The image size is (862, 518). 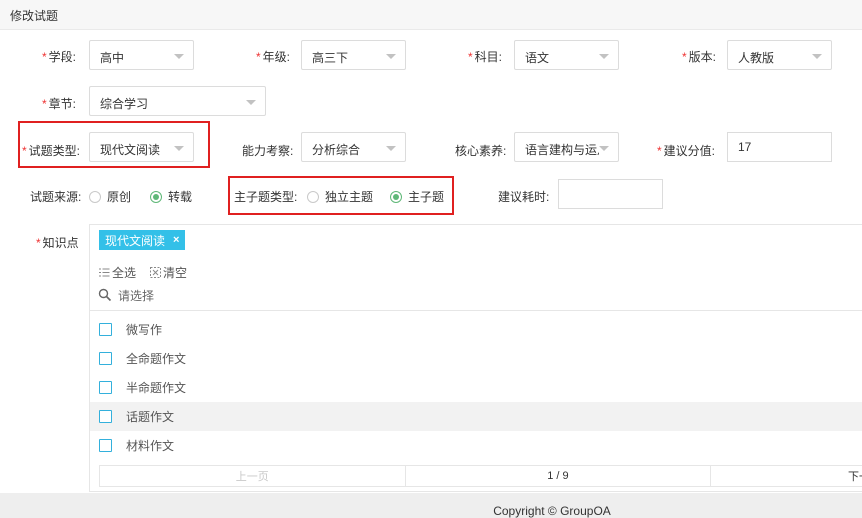 I want to click on label-source: 试题来源:, so click(x=56, y=197).